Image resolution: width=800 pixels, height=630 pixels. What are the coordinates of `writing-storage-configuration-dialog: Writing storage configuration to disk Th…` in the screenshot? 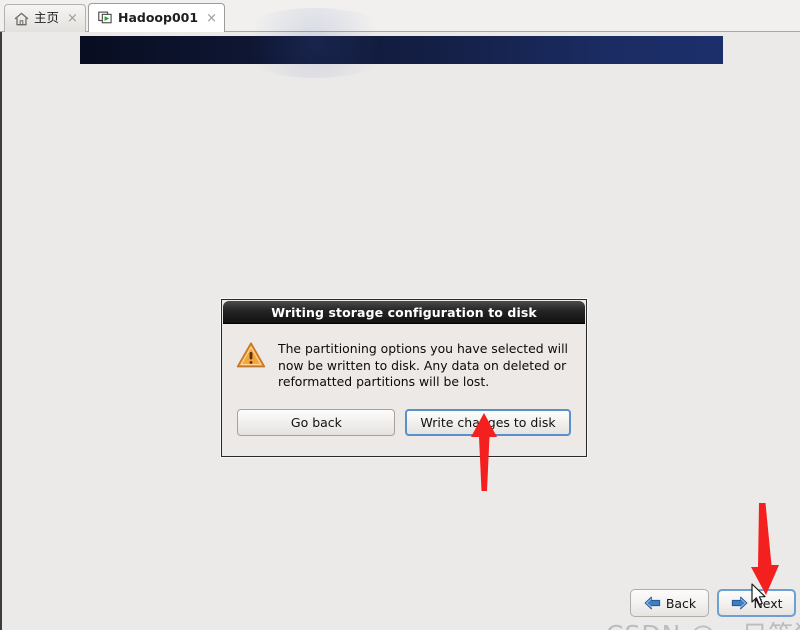 It's located at (404, 378).